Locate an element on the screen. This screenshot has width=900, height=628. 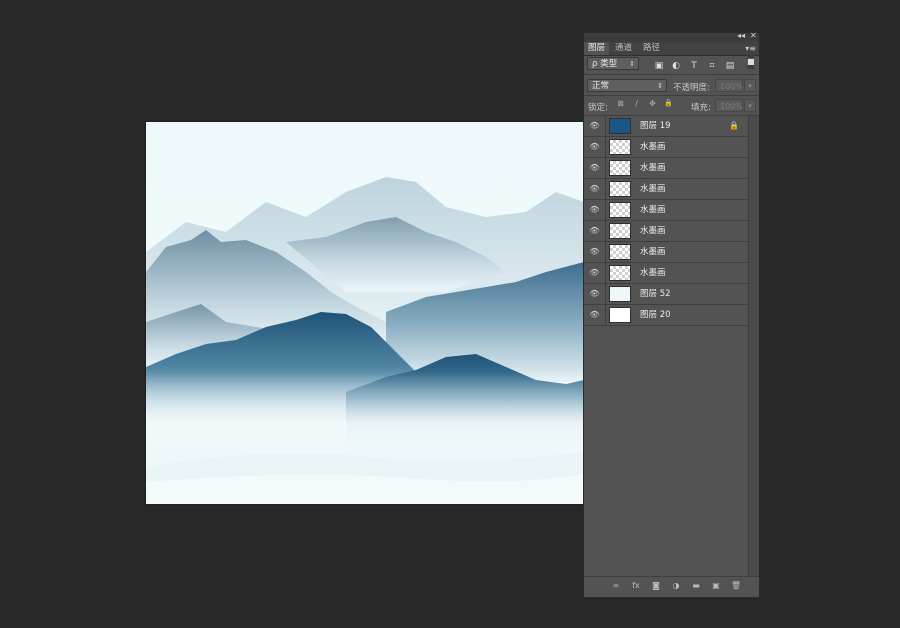
fill-dropdown-icon: ▾ is located at coordinates (750, 105).